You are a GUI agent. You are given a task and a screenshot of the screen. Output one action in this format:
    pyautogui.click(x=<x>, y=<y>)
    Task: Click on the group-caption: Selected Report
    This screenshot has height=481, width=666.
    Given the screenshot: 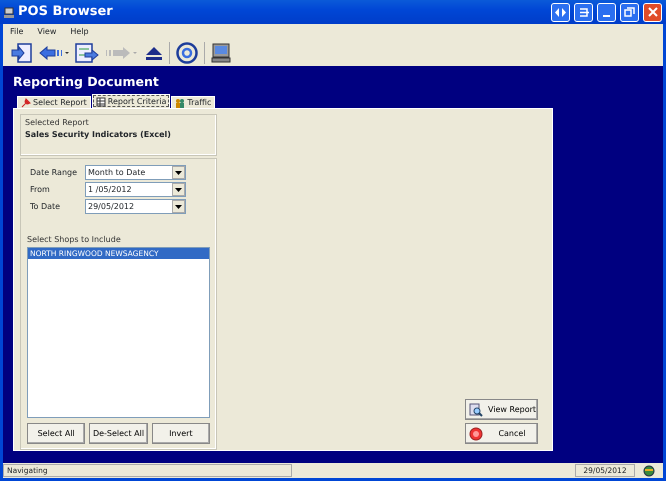 What is the action you would take?
    pyautogui.click(x=57, y=123)
    